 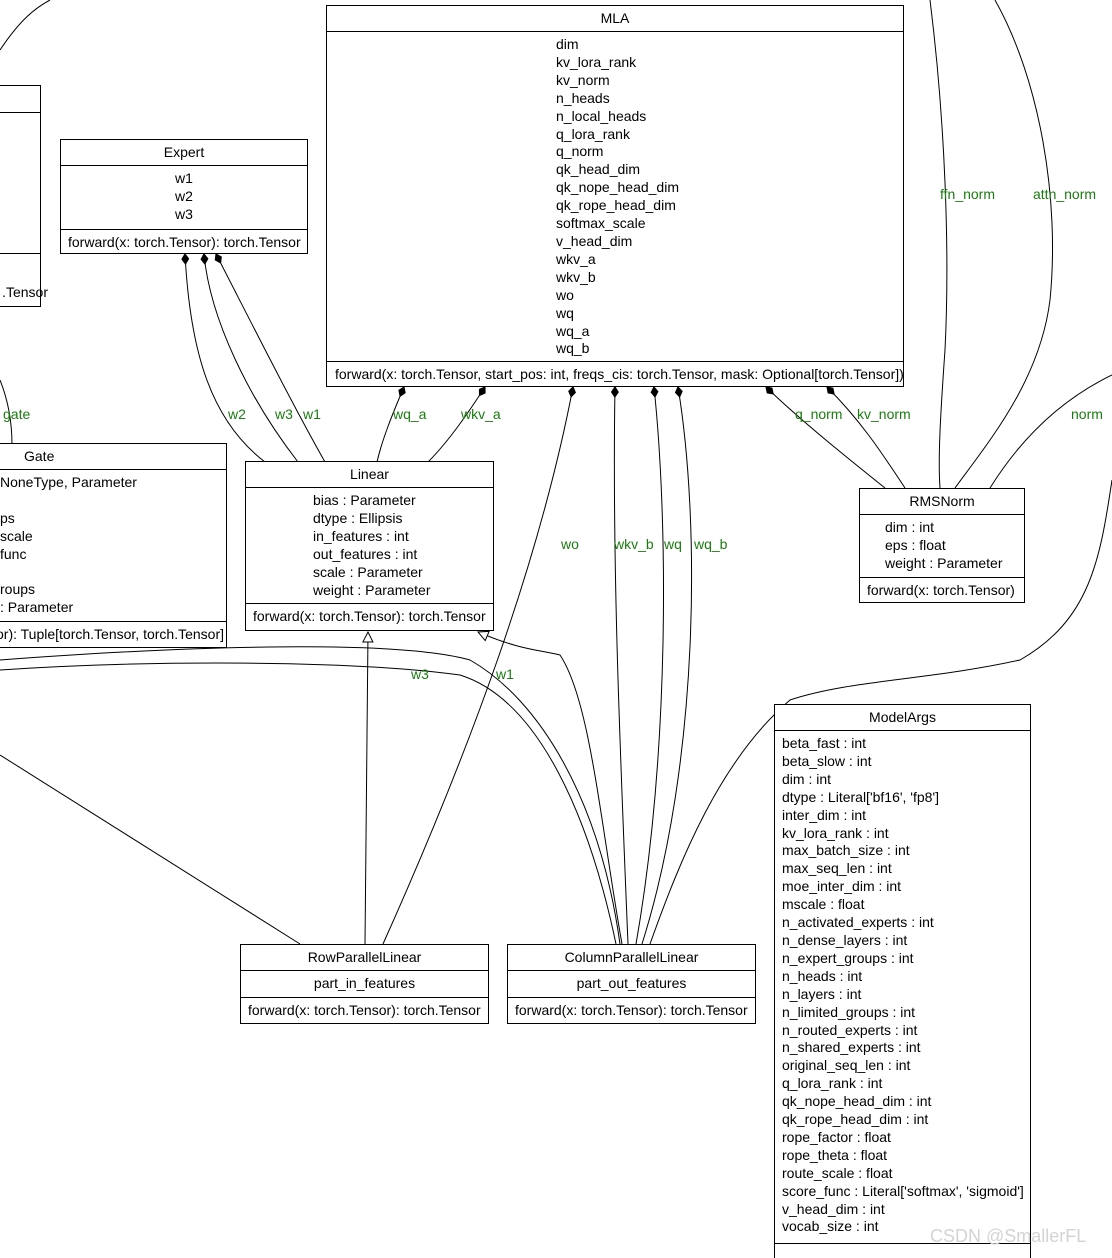 What do you see at coordinates (7, 517) in the screenshot?
I see `attribute: ps` at bounding box center [7, 517].